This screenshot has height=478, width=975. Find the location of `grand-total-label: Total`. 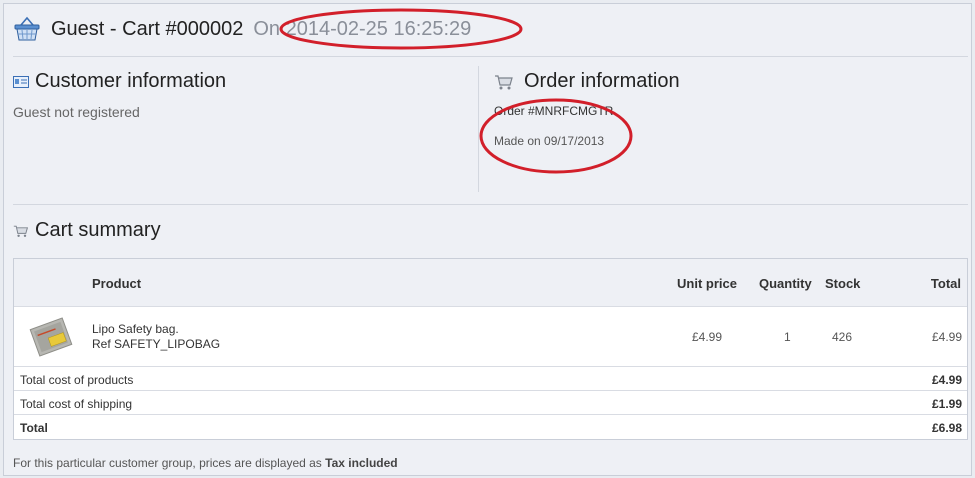

grand-total-label: Total is located at coordinates (34, 428).